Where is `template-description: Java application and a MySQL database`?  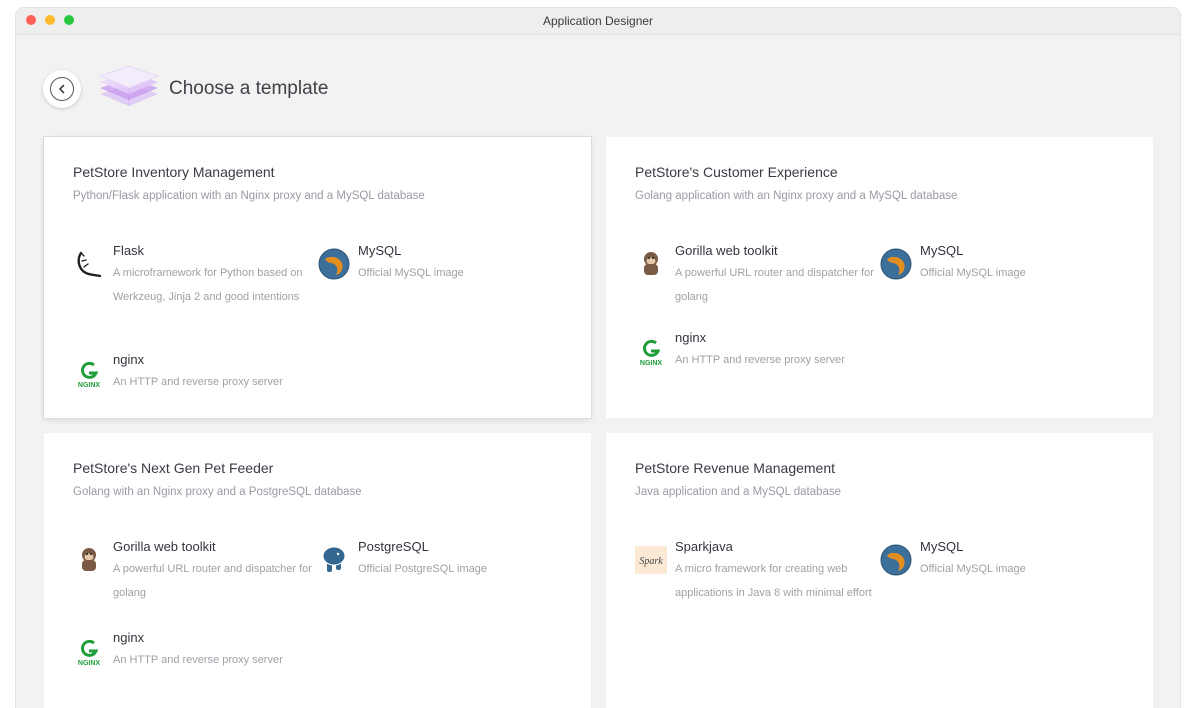
template-description: Java application and a MySQL database is located at coordinates (738, 492).